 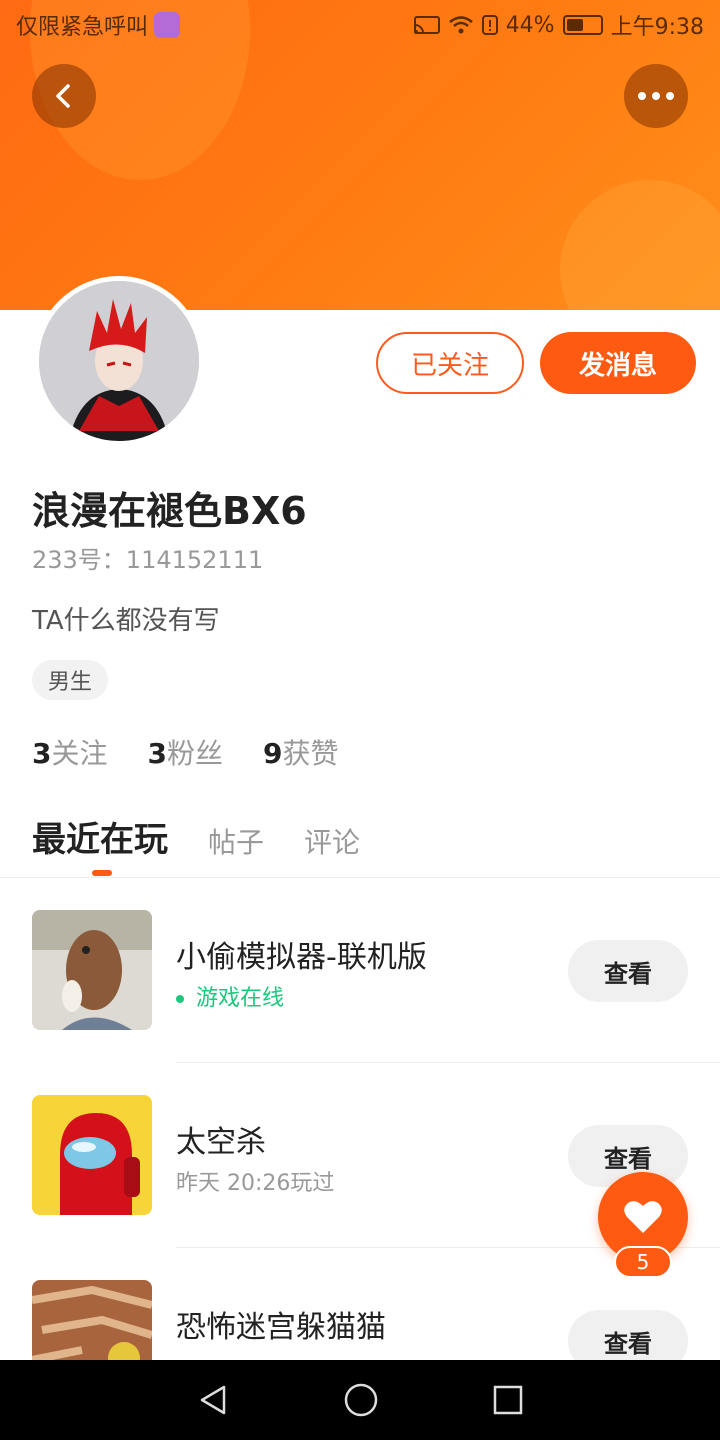 What do you see at coordinates (582, 25) in the screenshot?
I see `battery-icon` at bounding box center [582, 25].